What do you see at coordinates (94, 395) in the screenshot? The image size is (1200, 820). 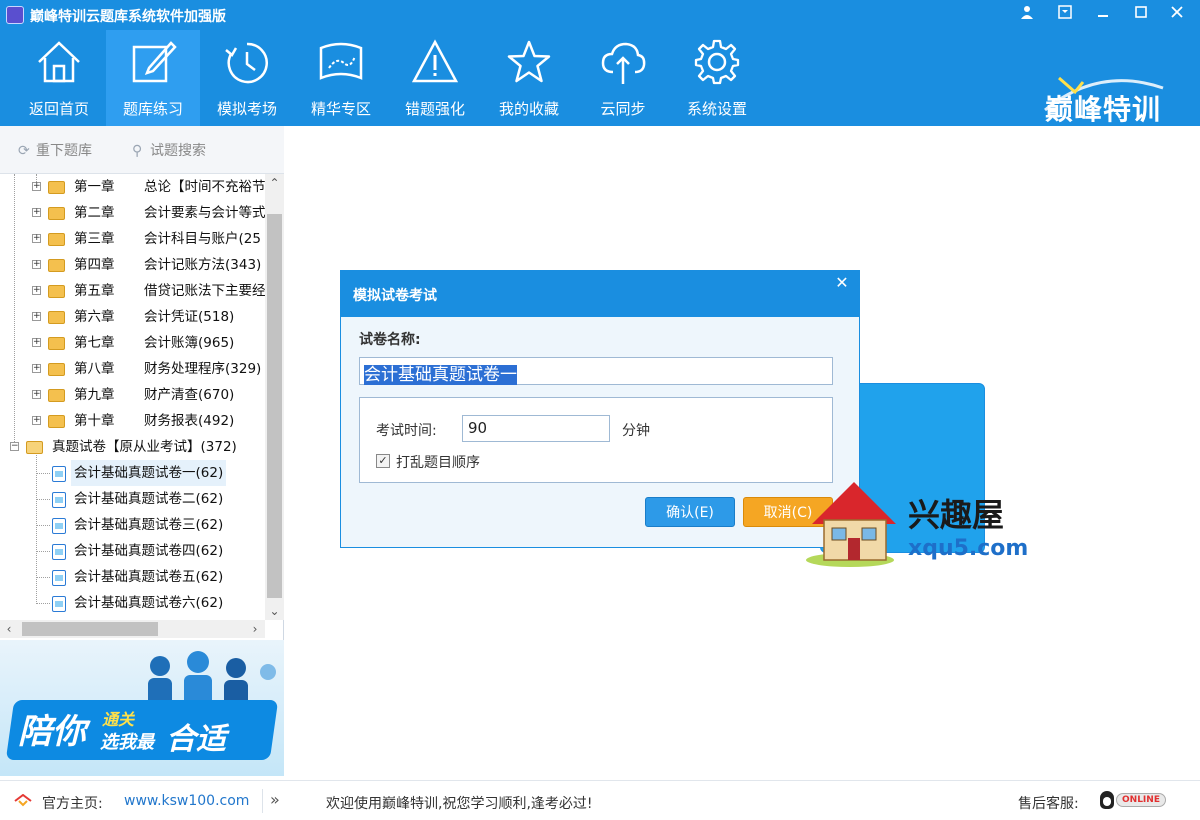 I see `chapter-name: 第九章` at bounding box center [94, 395].